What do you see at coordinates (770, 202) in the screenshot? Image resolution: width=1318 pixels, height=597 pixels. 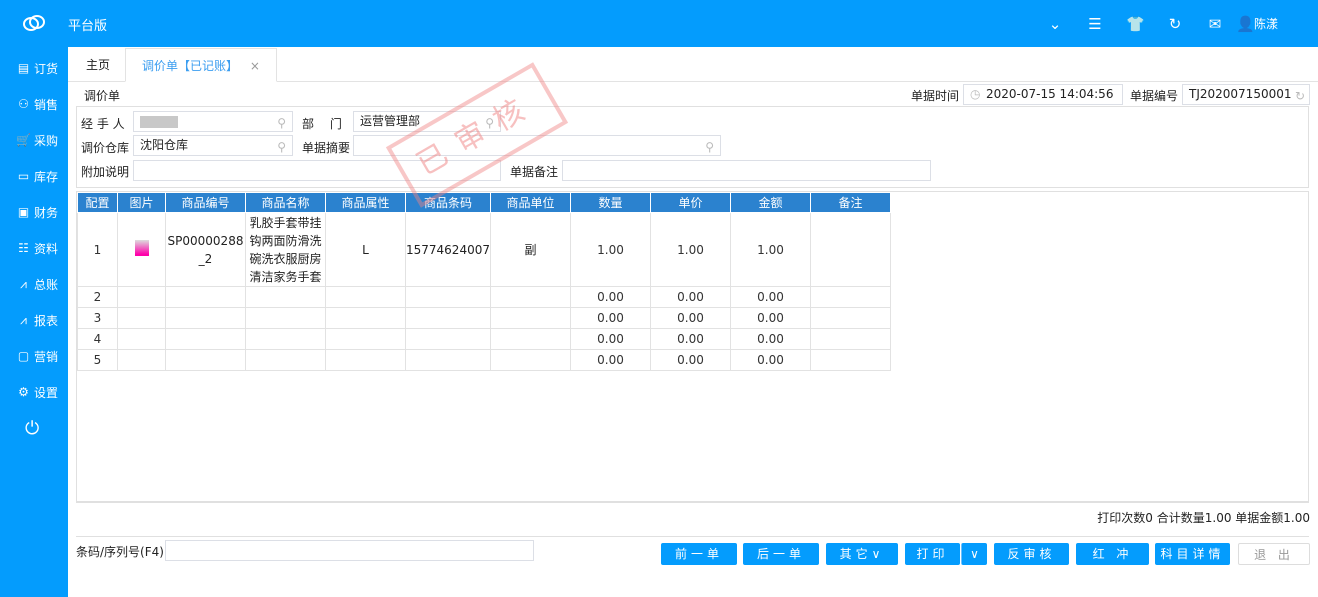 I see `column-header: 金额` at bounding box center [770, 202].